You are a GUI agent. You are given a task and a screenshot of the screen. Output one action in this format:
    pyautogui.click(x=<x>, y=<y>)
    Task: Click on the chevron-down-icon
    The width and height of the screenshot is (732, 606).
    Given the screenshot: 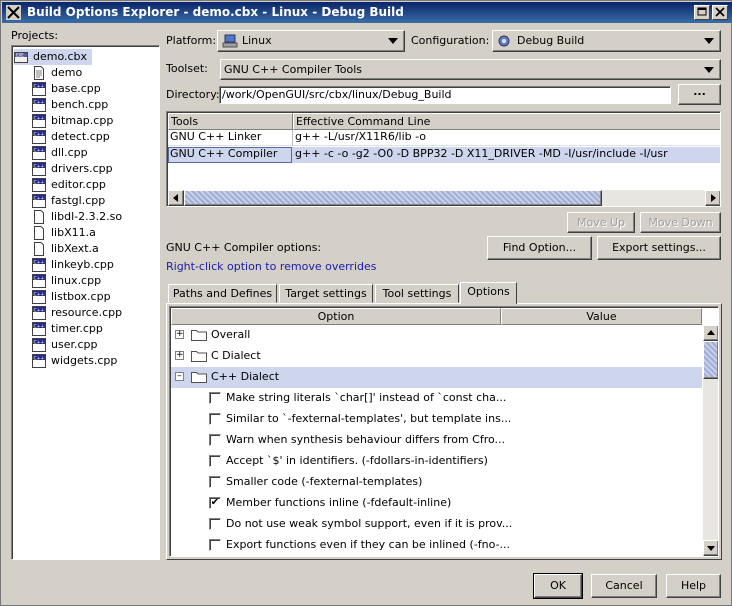 What is the action you would take?
    pyautogui.click(x=393, y=41)
    